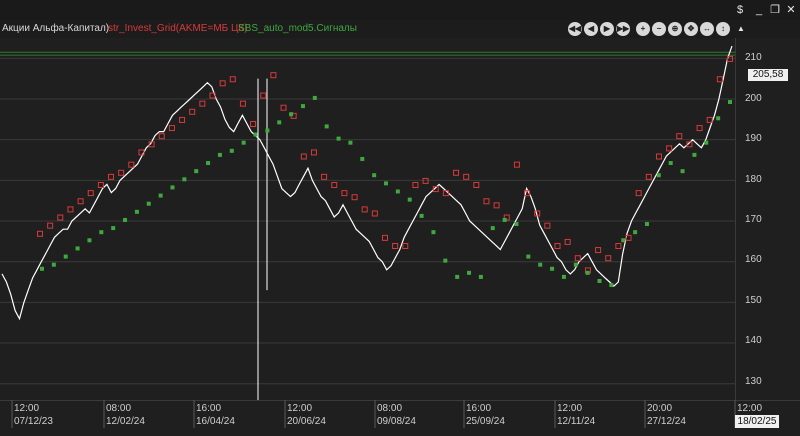 This screenshot has width=800, height=436. I want to click on price-tick: 210, so click(753, 57).